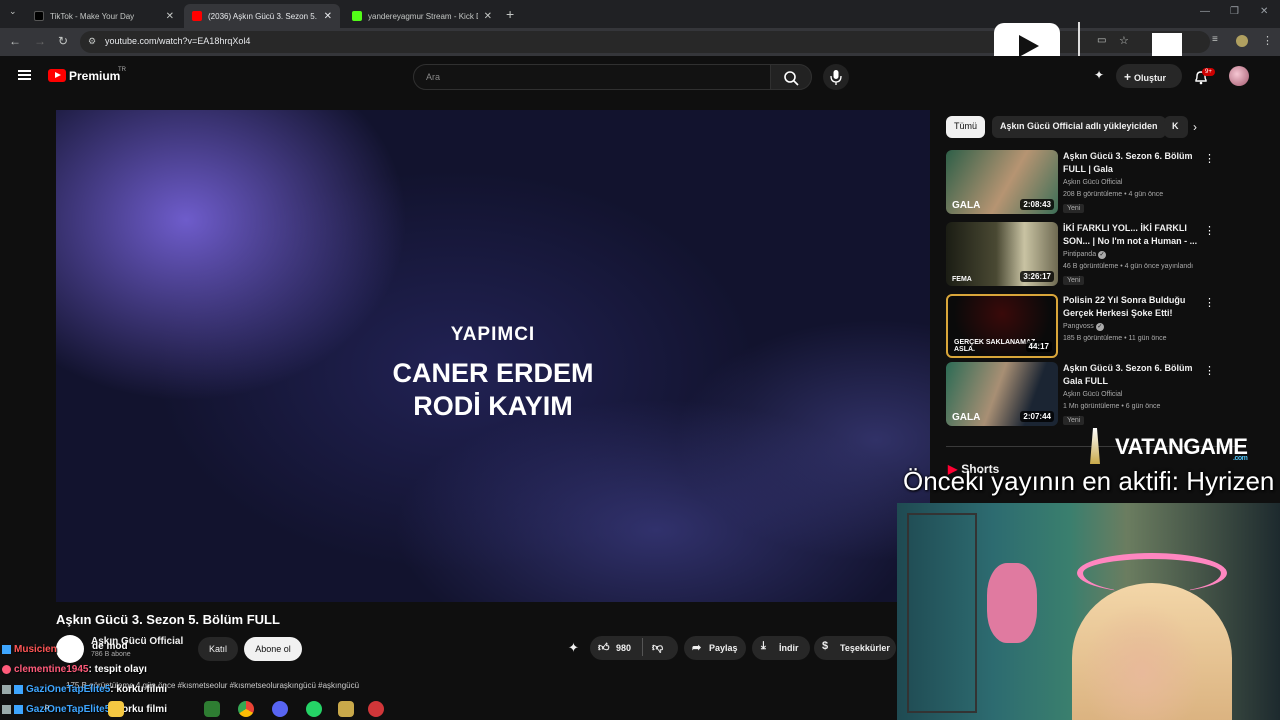  Describe the element at coordinates (1215, 39) in the screenshot. I see `reading-list-icon: ≡` at that location.